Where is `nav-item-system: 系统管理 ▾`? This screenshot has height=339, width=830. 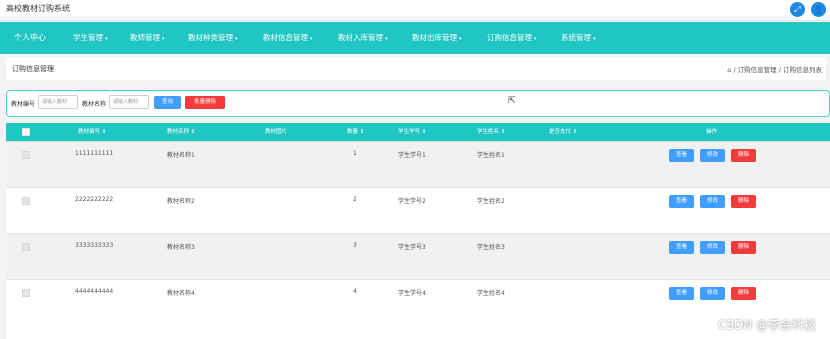
nav-item-system: 系统管理 ▾ is located at coordinates (578, 38).